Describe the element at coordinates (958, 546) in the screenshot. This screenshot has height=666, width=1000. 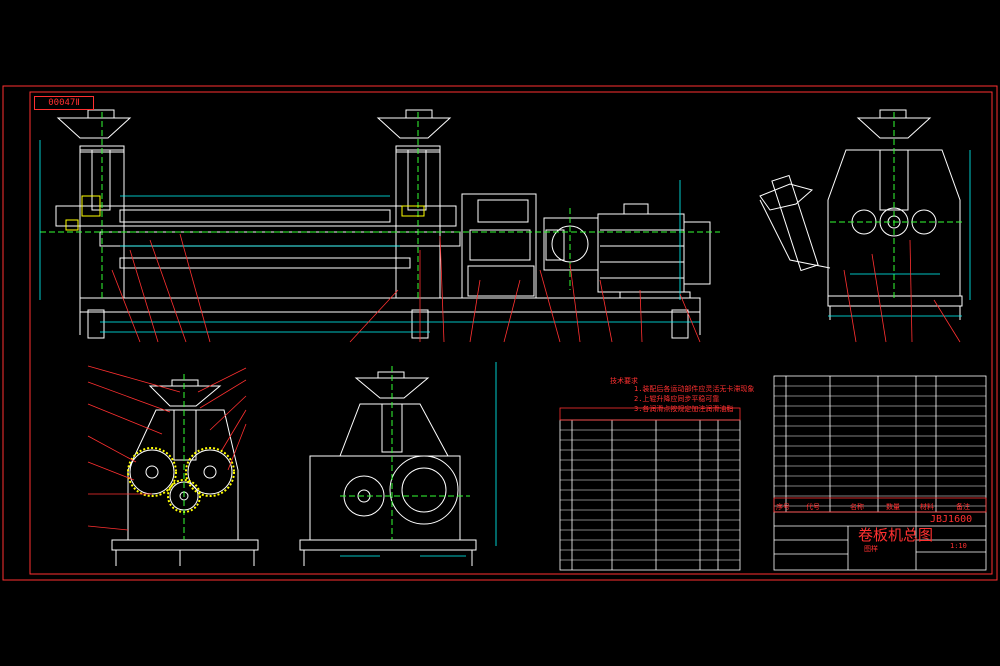
I see `drawing-scale: 1:10` at that location.